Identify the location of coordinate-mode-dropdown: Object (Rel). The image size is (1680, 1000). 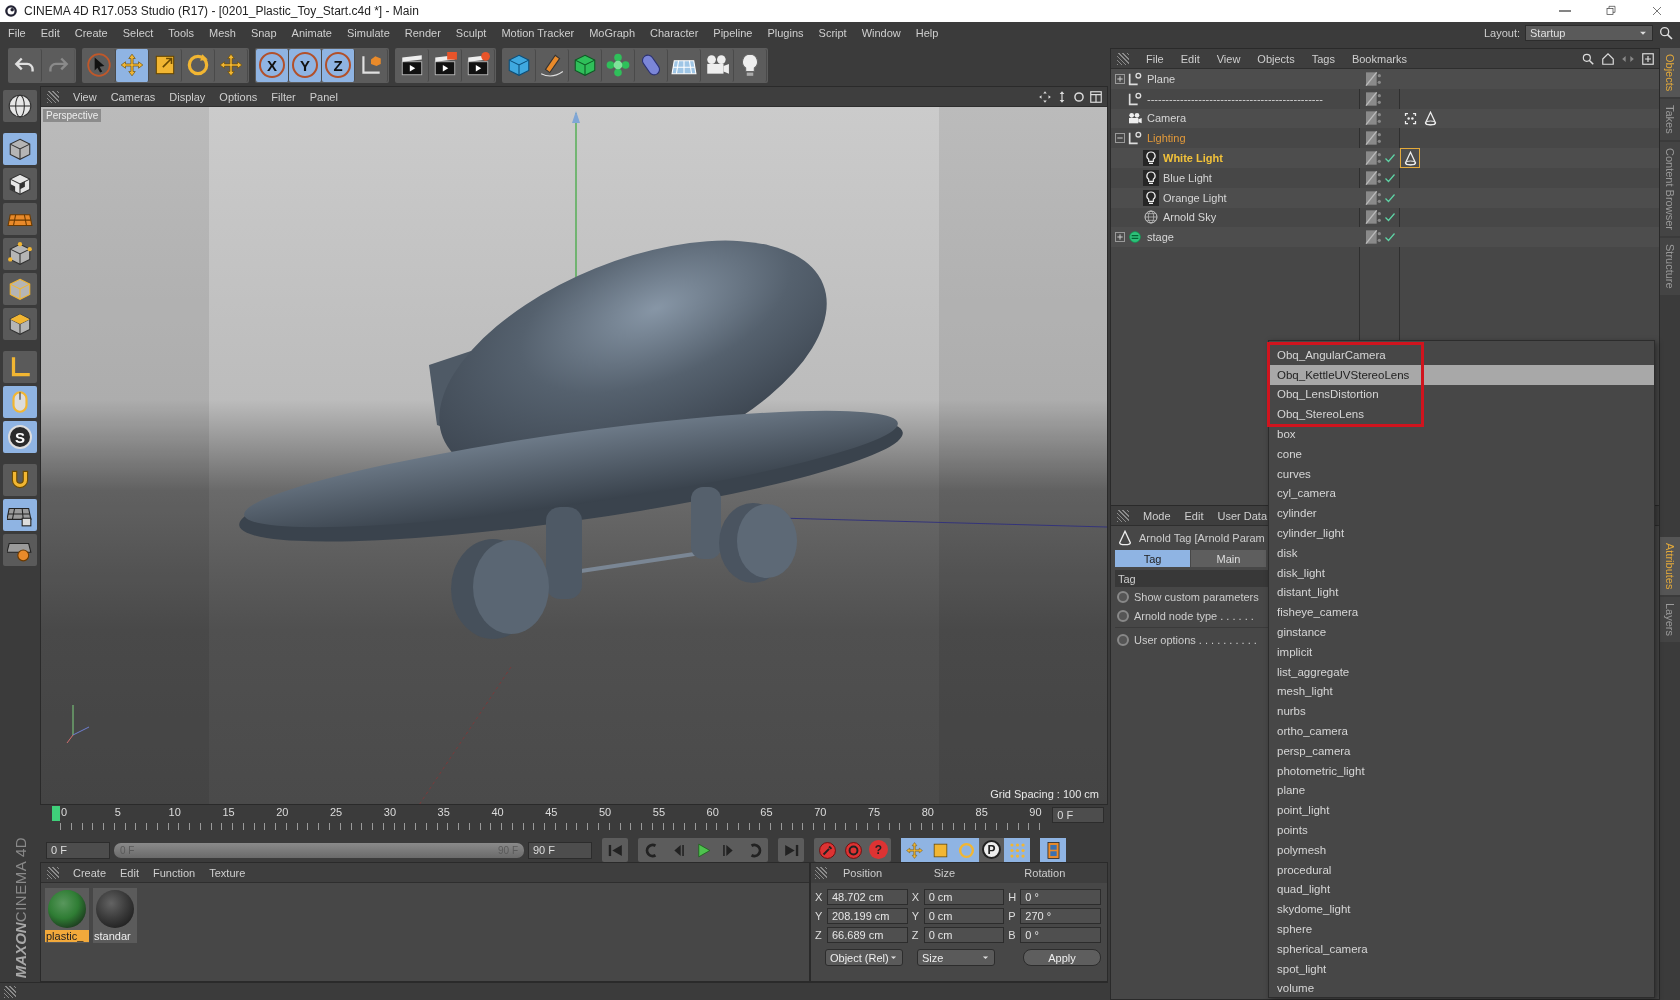
(864, 957).